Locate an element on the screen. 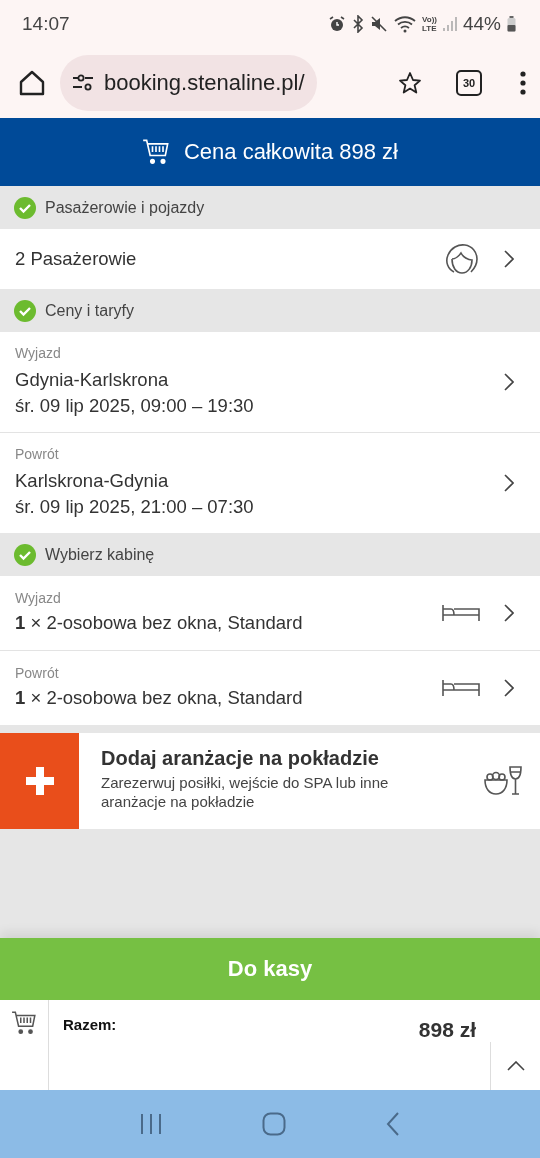 This screenshot has height=1158, width=540. home-button-icon is located at coordinates (274, 1124).